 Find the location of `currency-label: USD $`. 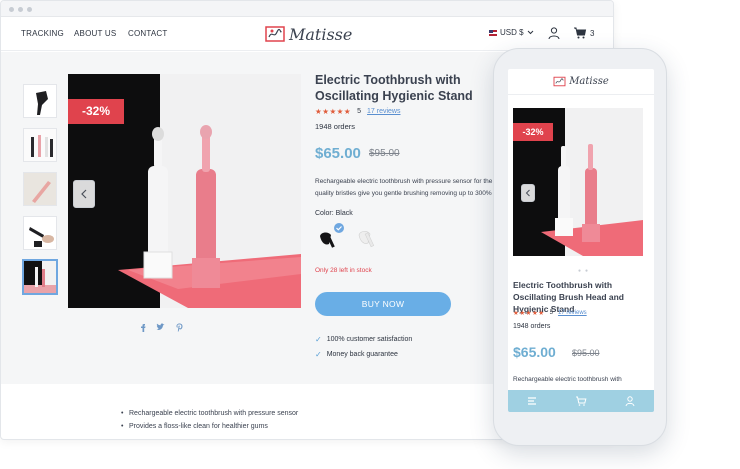

currency-label: USD $ is located at coordinates (512, 32).